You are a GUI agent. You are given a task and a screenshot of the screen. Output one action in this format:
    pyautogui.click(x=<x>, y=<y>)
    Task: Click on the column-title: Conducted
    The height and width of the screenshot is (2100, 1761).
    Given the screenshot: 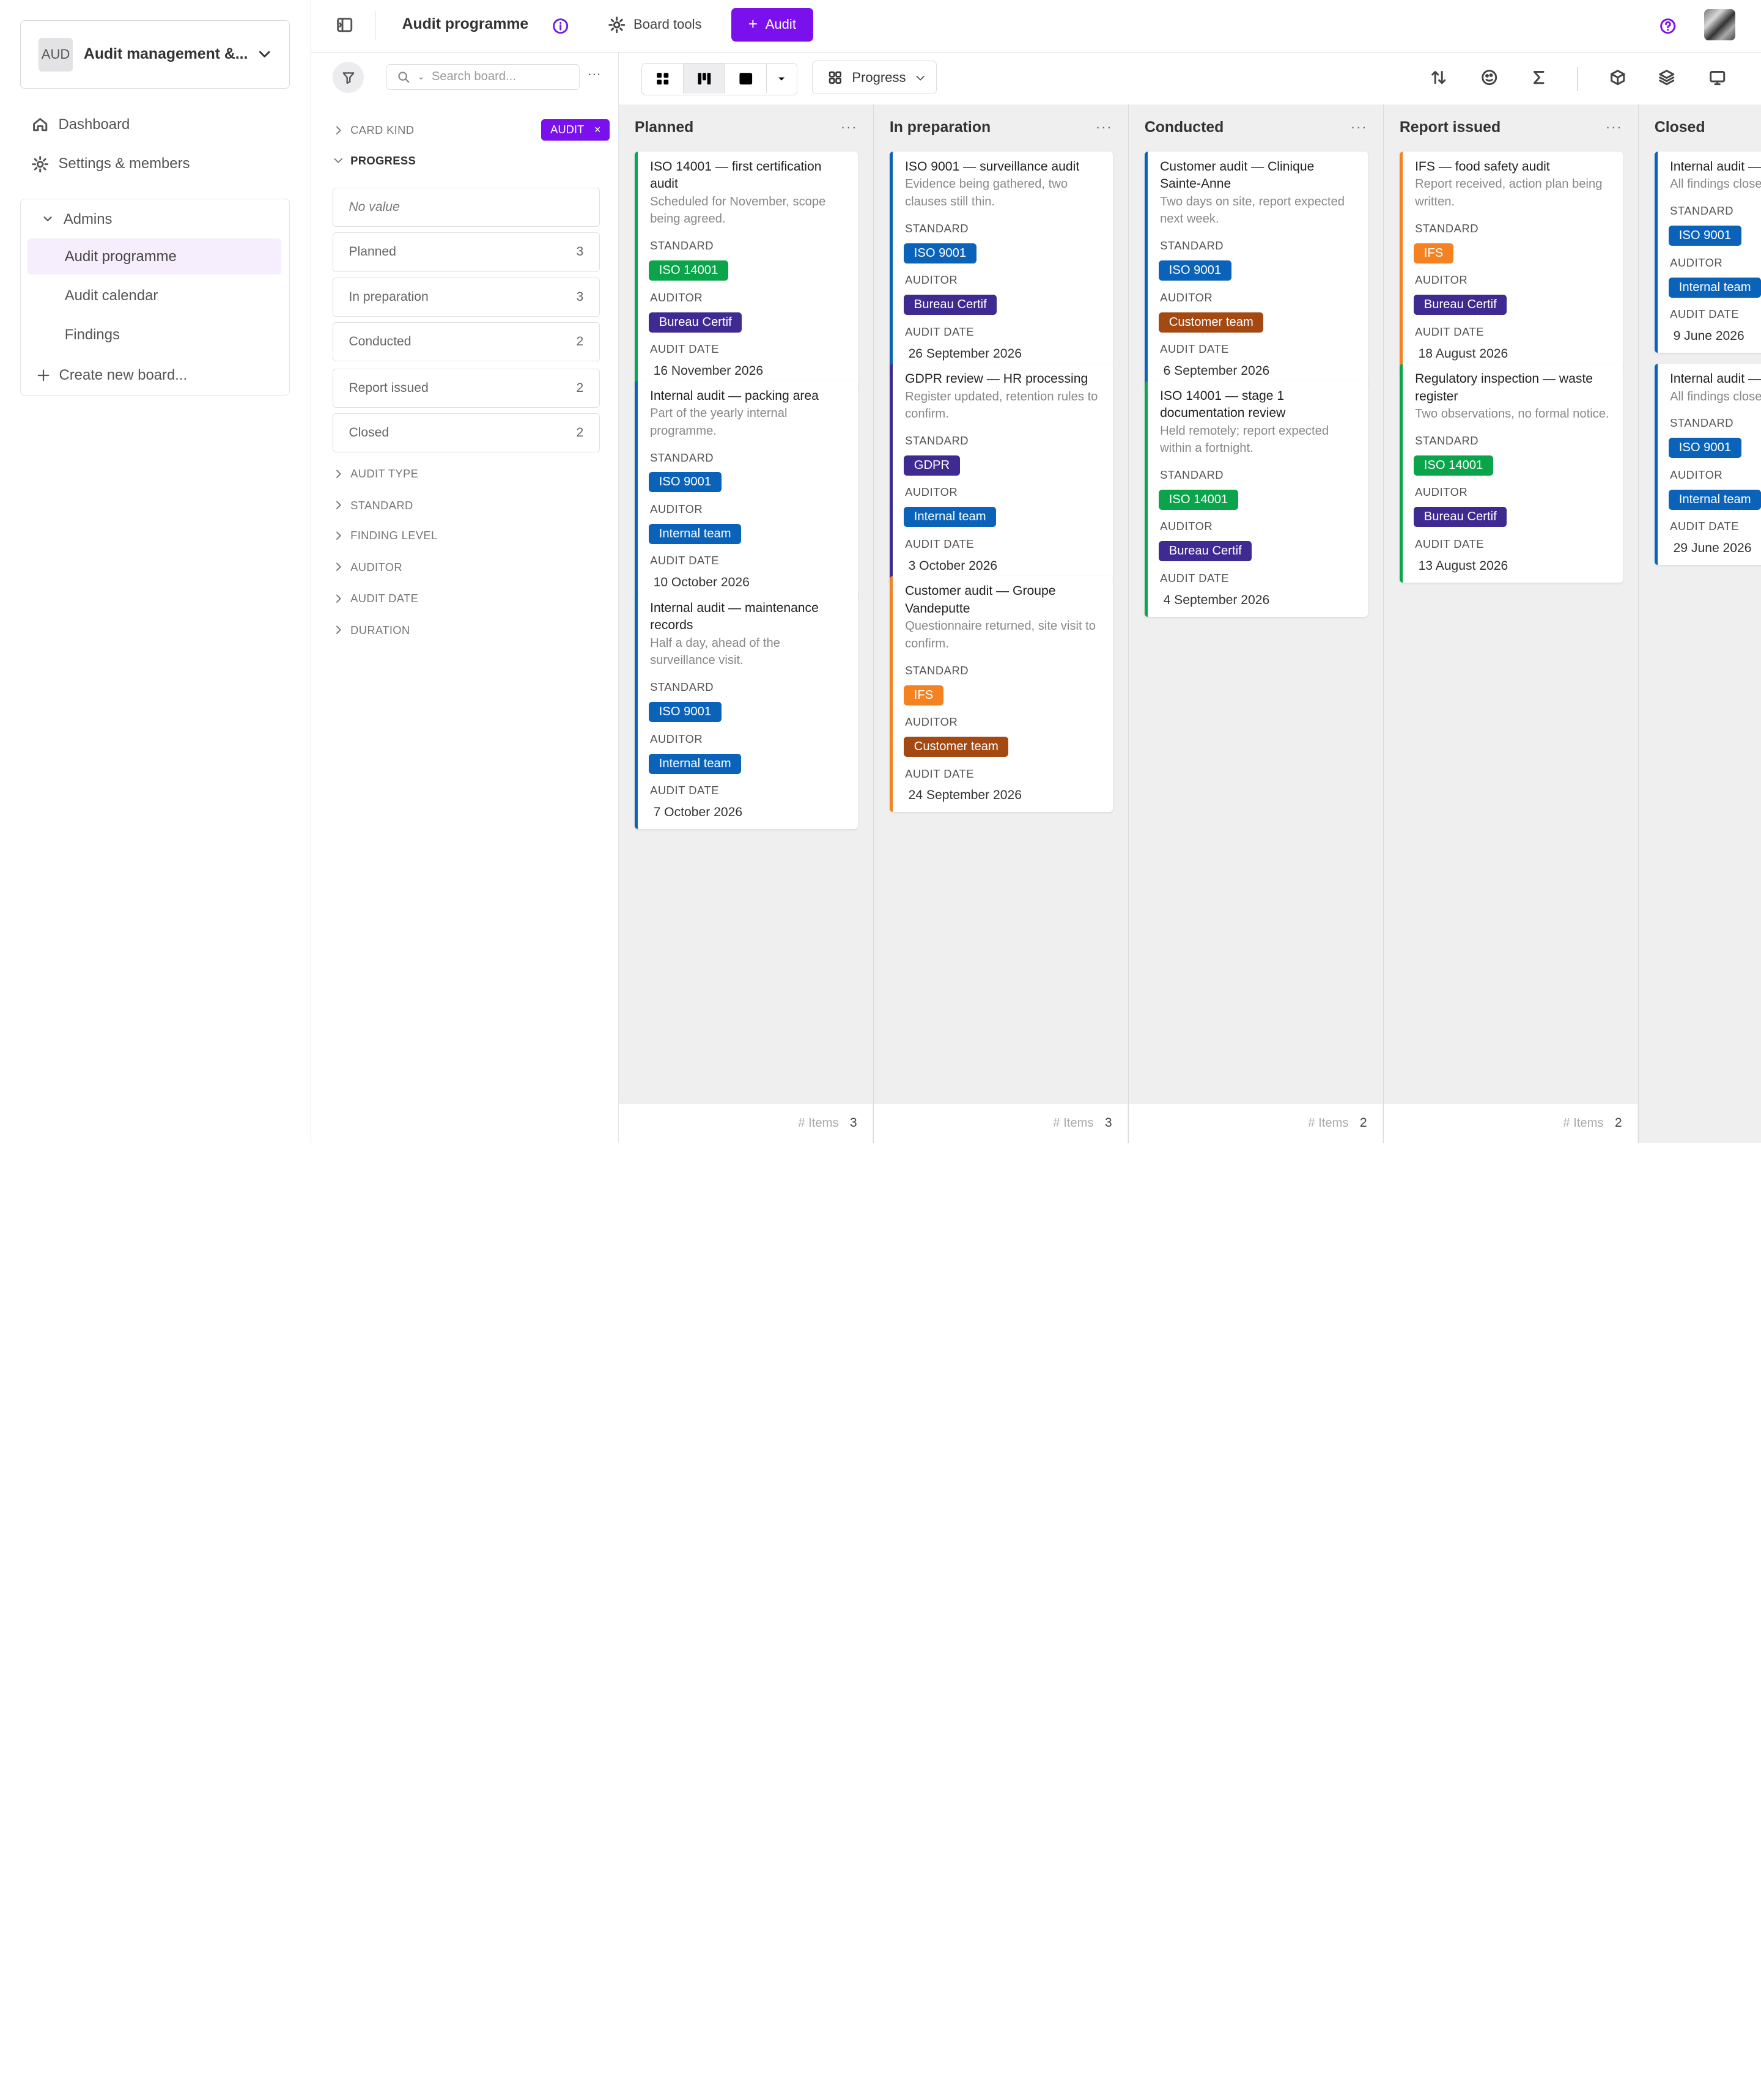 What is the action you would take?
    pyautogui.click(x=1184, y=127)
    